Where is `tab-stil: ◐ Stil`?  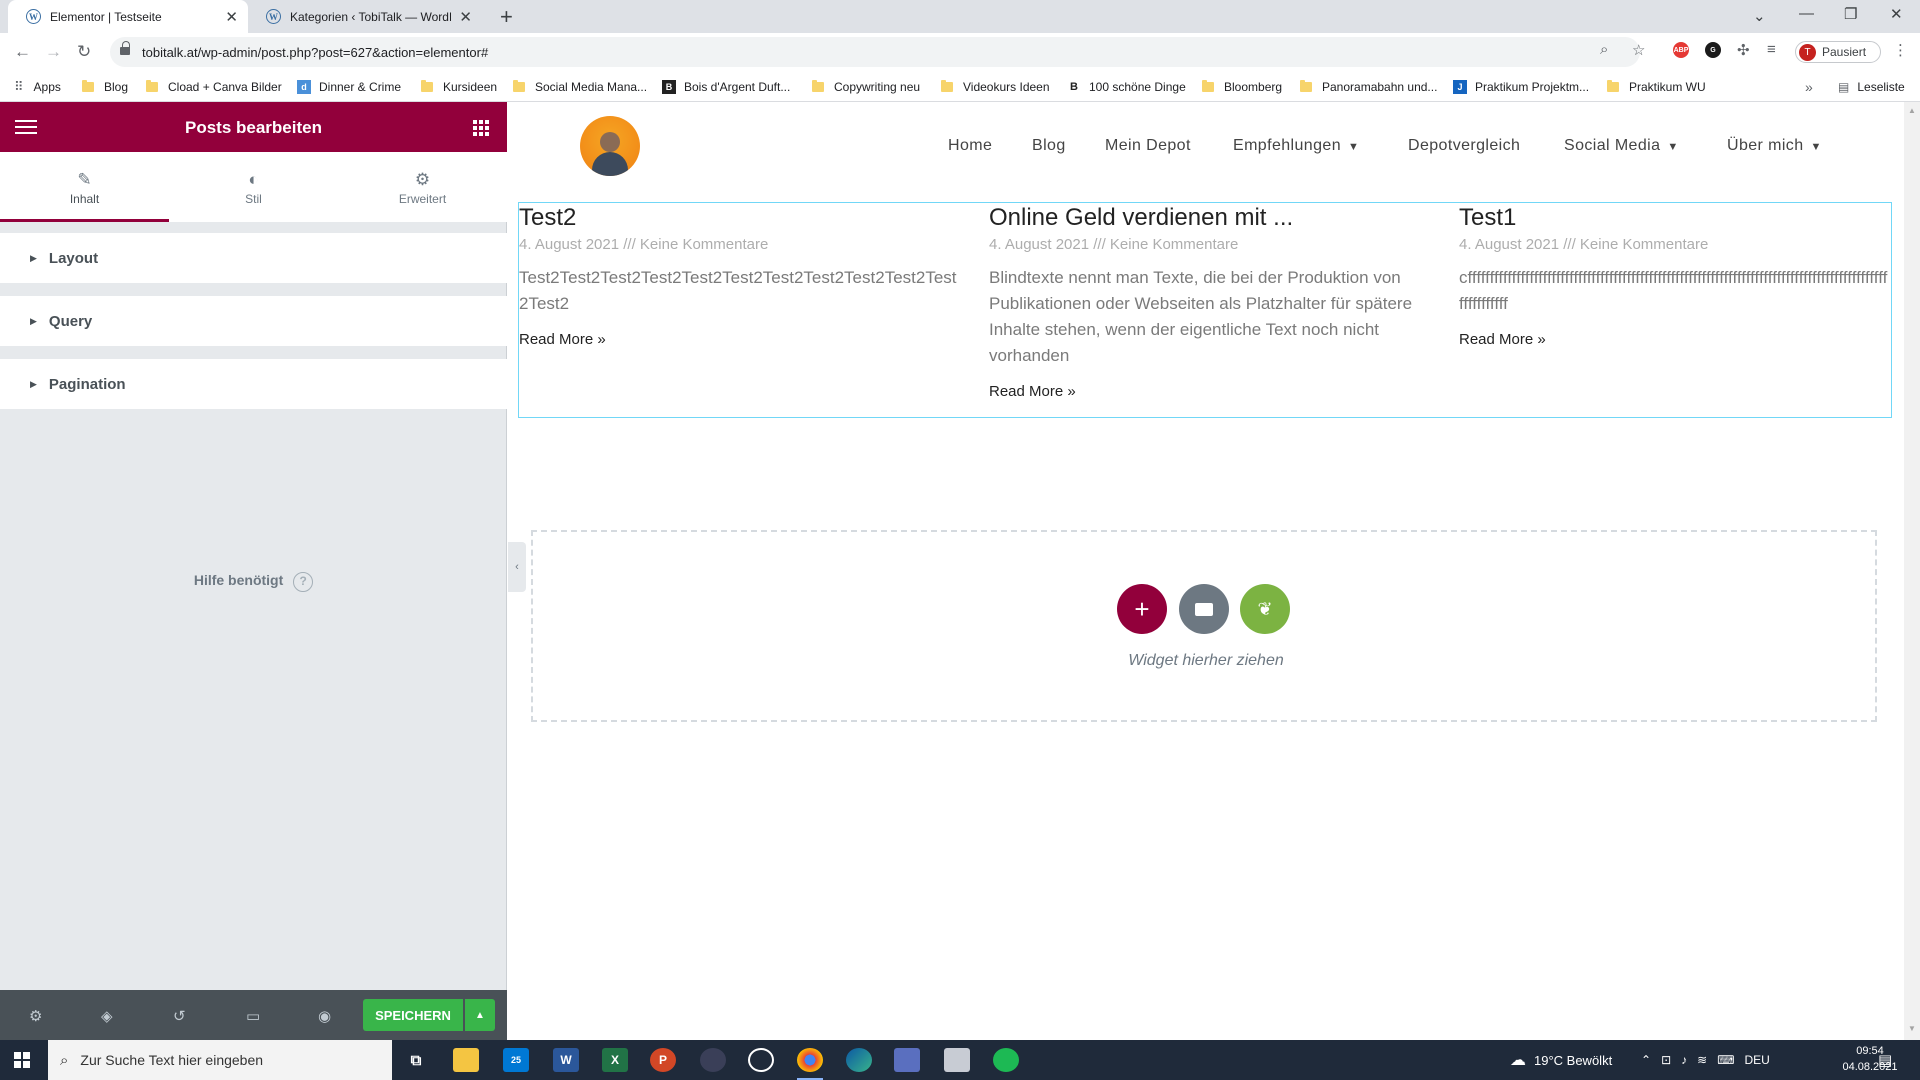 tab-stil: ◐ Stil is located at coordinates (253, 187).